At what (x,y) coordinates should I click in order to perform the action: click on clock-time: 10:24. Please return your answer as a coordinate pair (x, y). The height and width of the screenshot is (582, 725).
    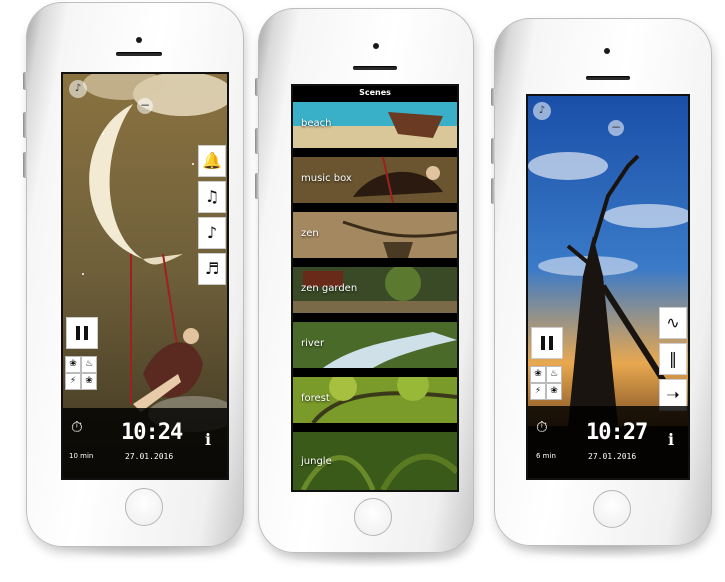
    Looking at the image, I should click on (152, 432).